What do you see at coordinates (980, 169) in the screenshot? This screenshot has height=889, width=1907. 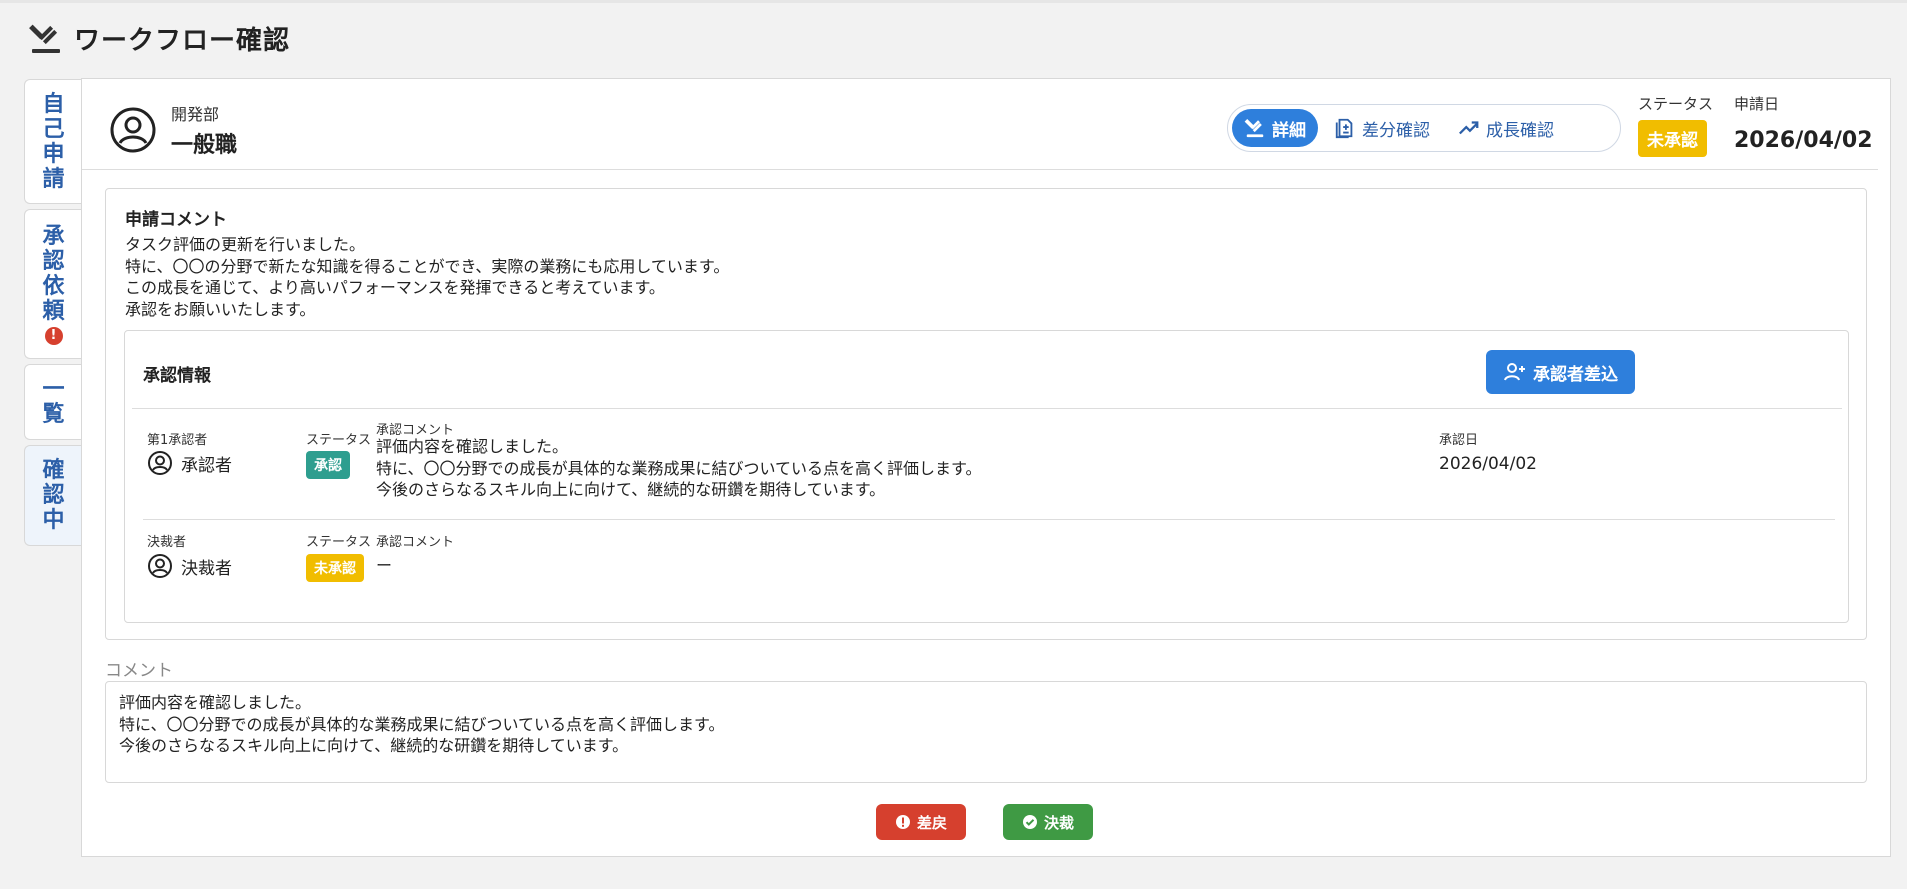 I see `divider` at bounding box center [980, 169].